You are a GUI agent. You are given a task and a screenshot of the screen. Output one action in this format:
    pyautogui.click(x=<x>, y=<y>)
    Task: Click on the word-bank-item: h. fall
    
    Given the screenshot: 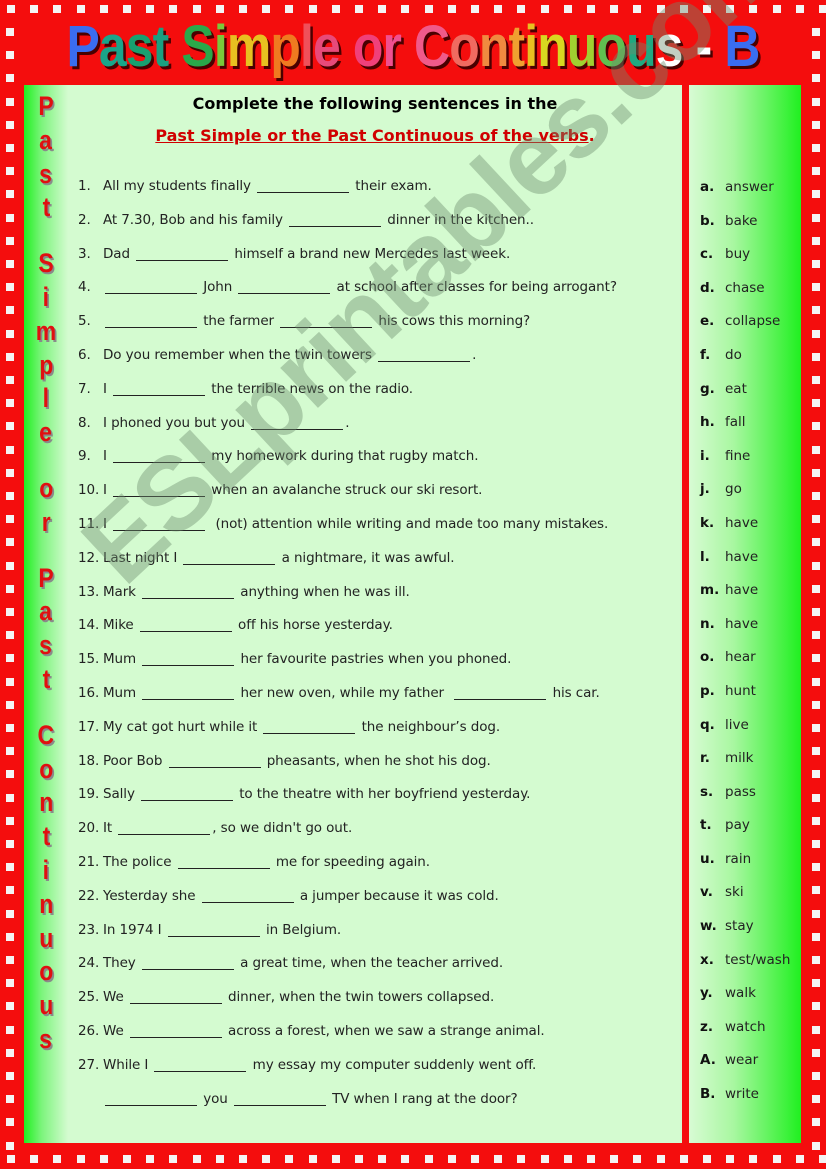 What is the action you would take?
    pyautogui.click(x=748, y=431)
    